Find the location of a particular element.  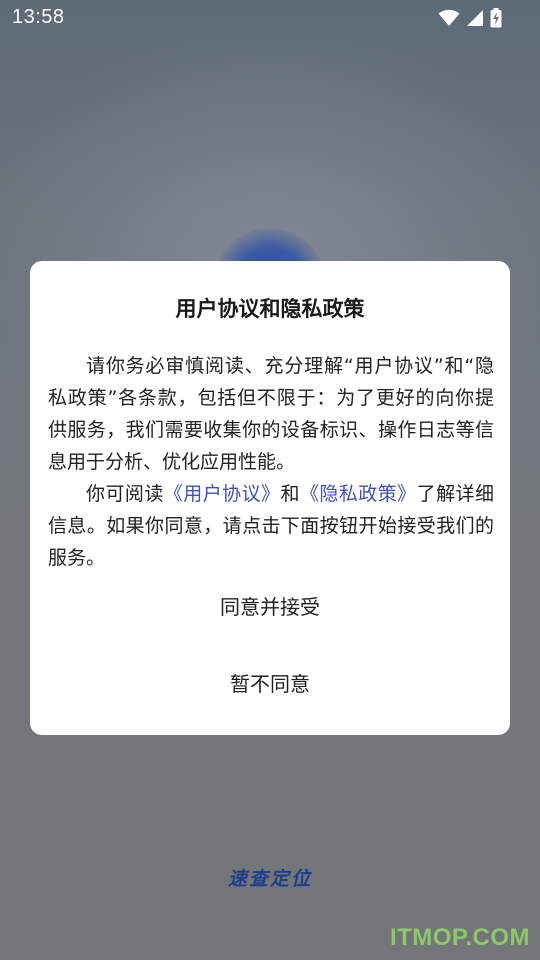

watermark: ITMOP.COM is located at coordinates (459, 937).